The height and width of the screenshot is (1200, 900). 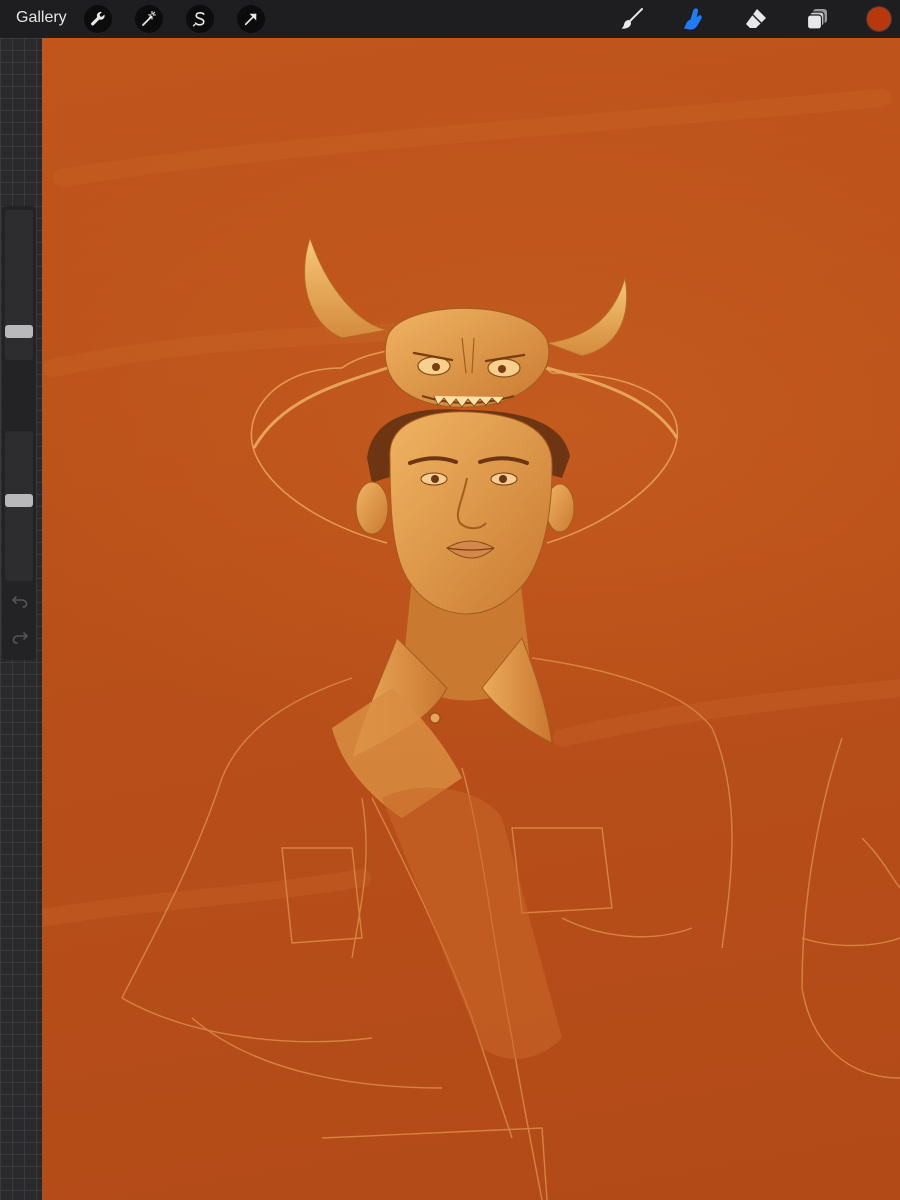 I want to click on redo-icon, so click(x=20, y=638).